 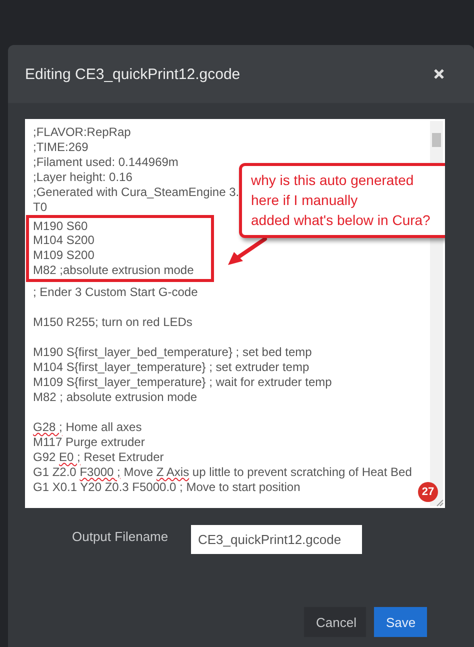 I want to click on code-line: M150 R255; turn on red LEDs, so click(x=112, y=322).